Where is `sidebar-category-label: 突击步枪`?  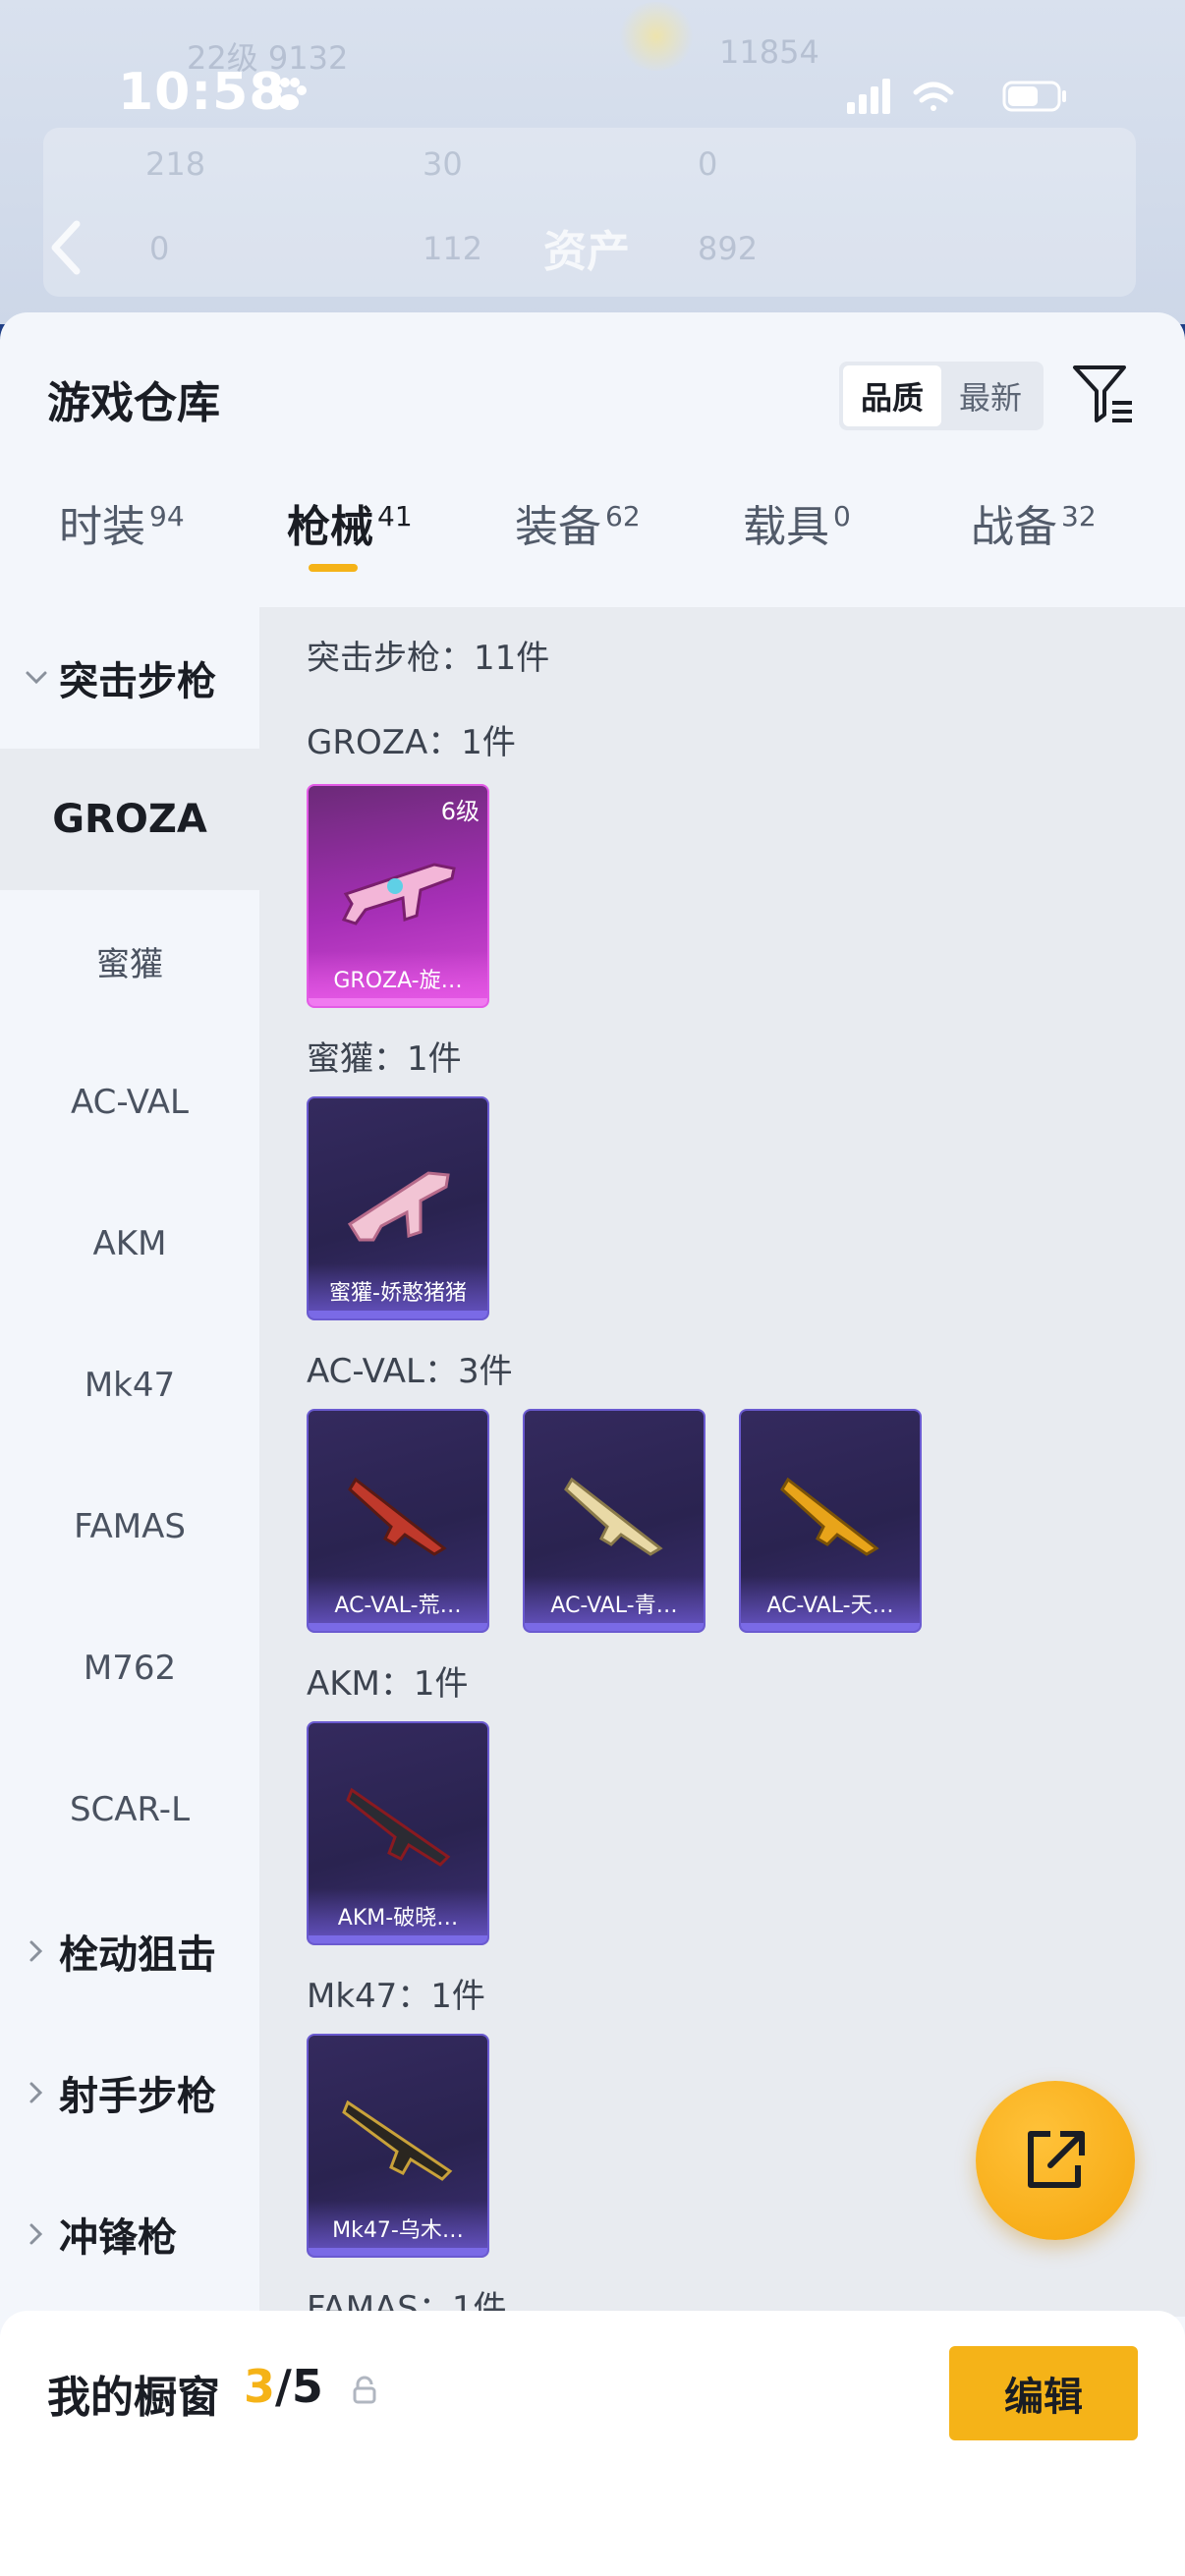 sidebar-category-label: 突击步枪 is located at coordinates (137, 681).